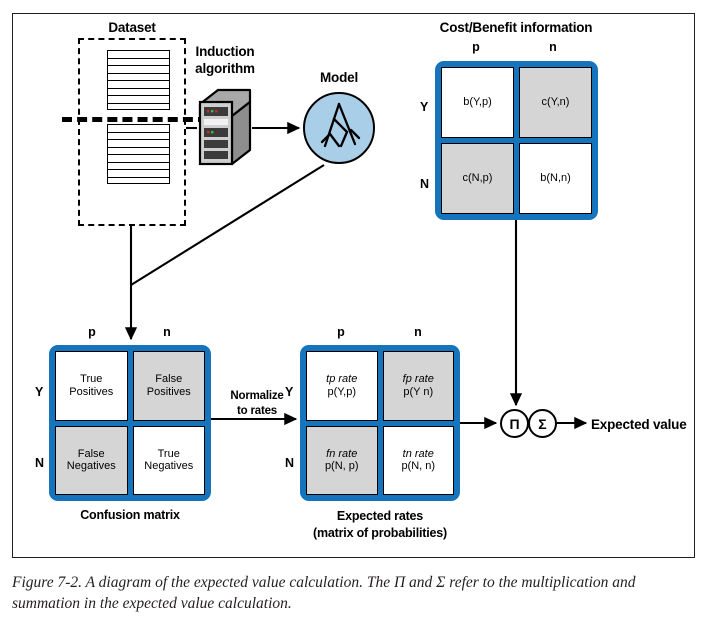 This screenshot has width=710, height=623. What do you see at coordinates (342, 453) in the screenshot?
I see `expected-rates-cell-fn-line1: fn rate` at bounding box center [342, 453].